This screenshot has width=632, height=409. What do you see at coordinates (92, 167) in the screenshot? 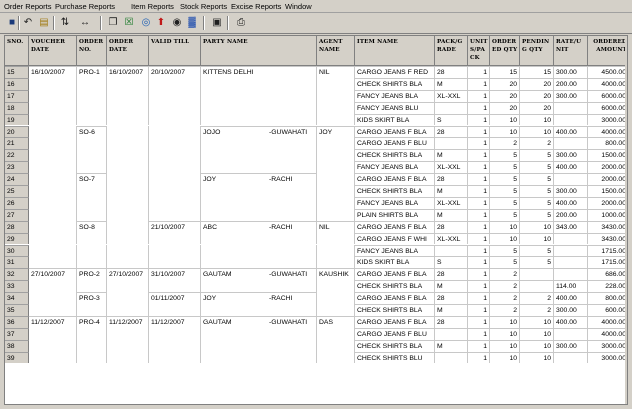
I see `cell-ono` at bounding box center [92, 167].